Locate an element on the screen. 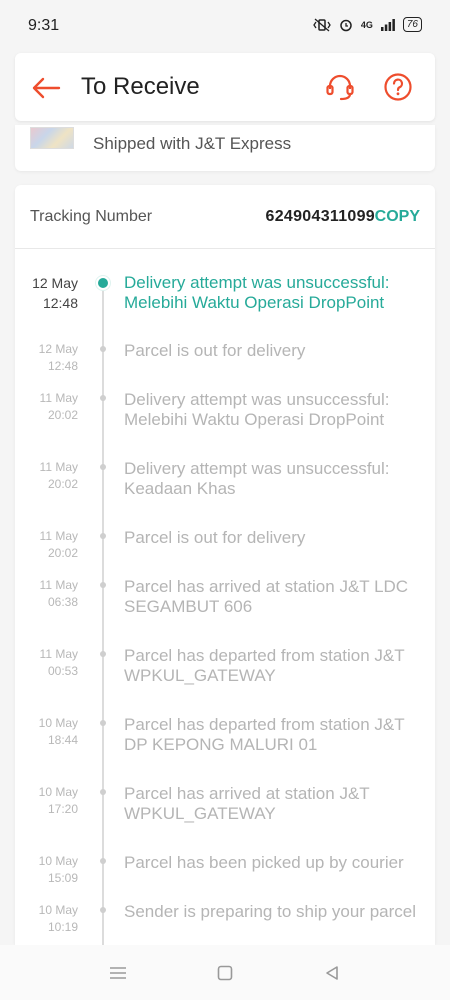 The width and height of the screenshot is (450, 1000). status-bar: 9:31 4G 76 is located at coordinates (225, 25).